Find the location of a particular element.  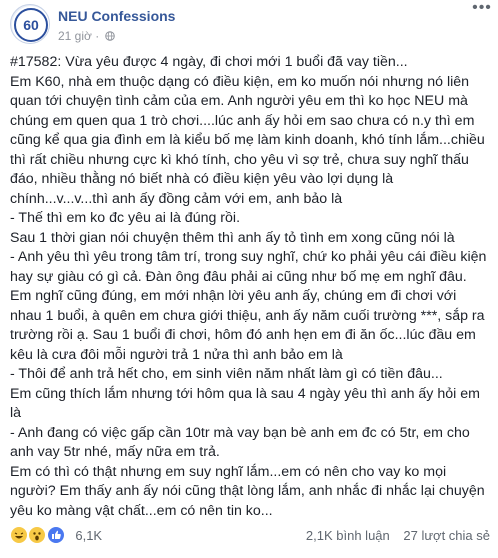

engagement-stats: 2,1K bình luận 27 lượt chia sẻ is located at coordinates (398, 535).